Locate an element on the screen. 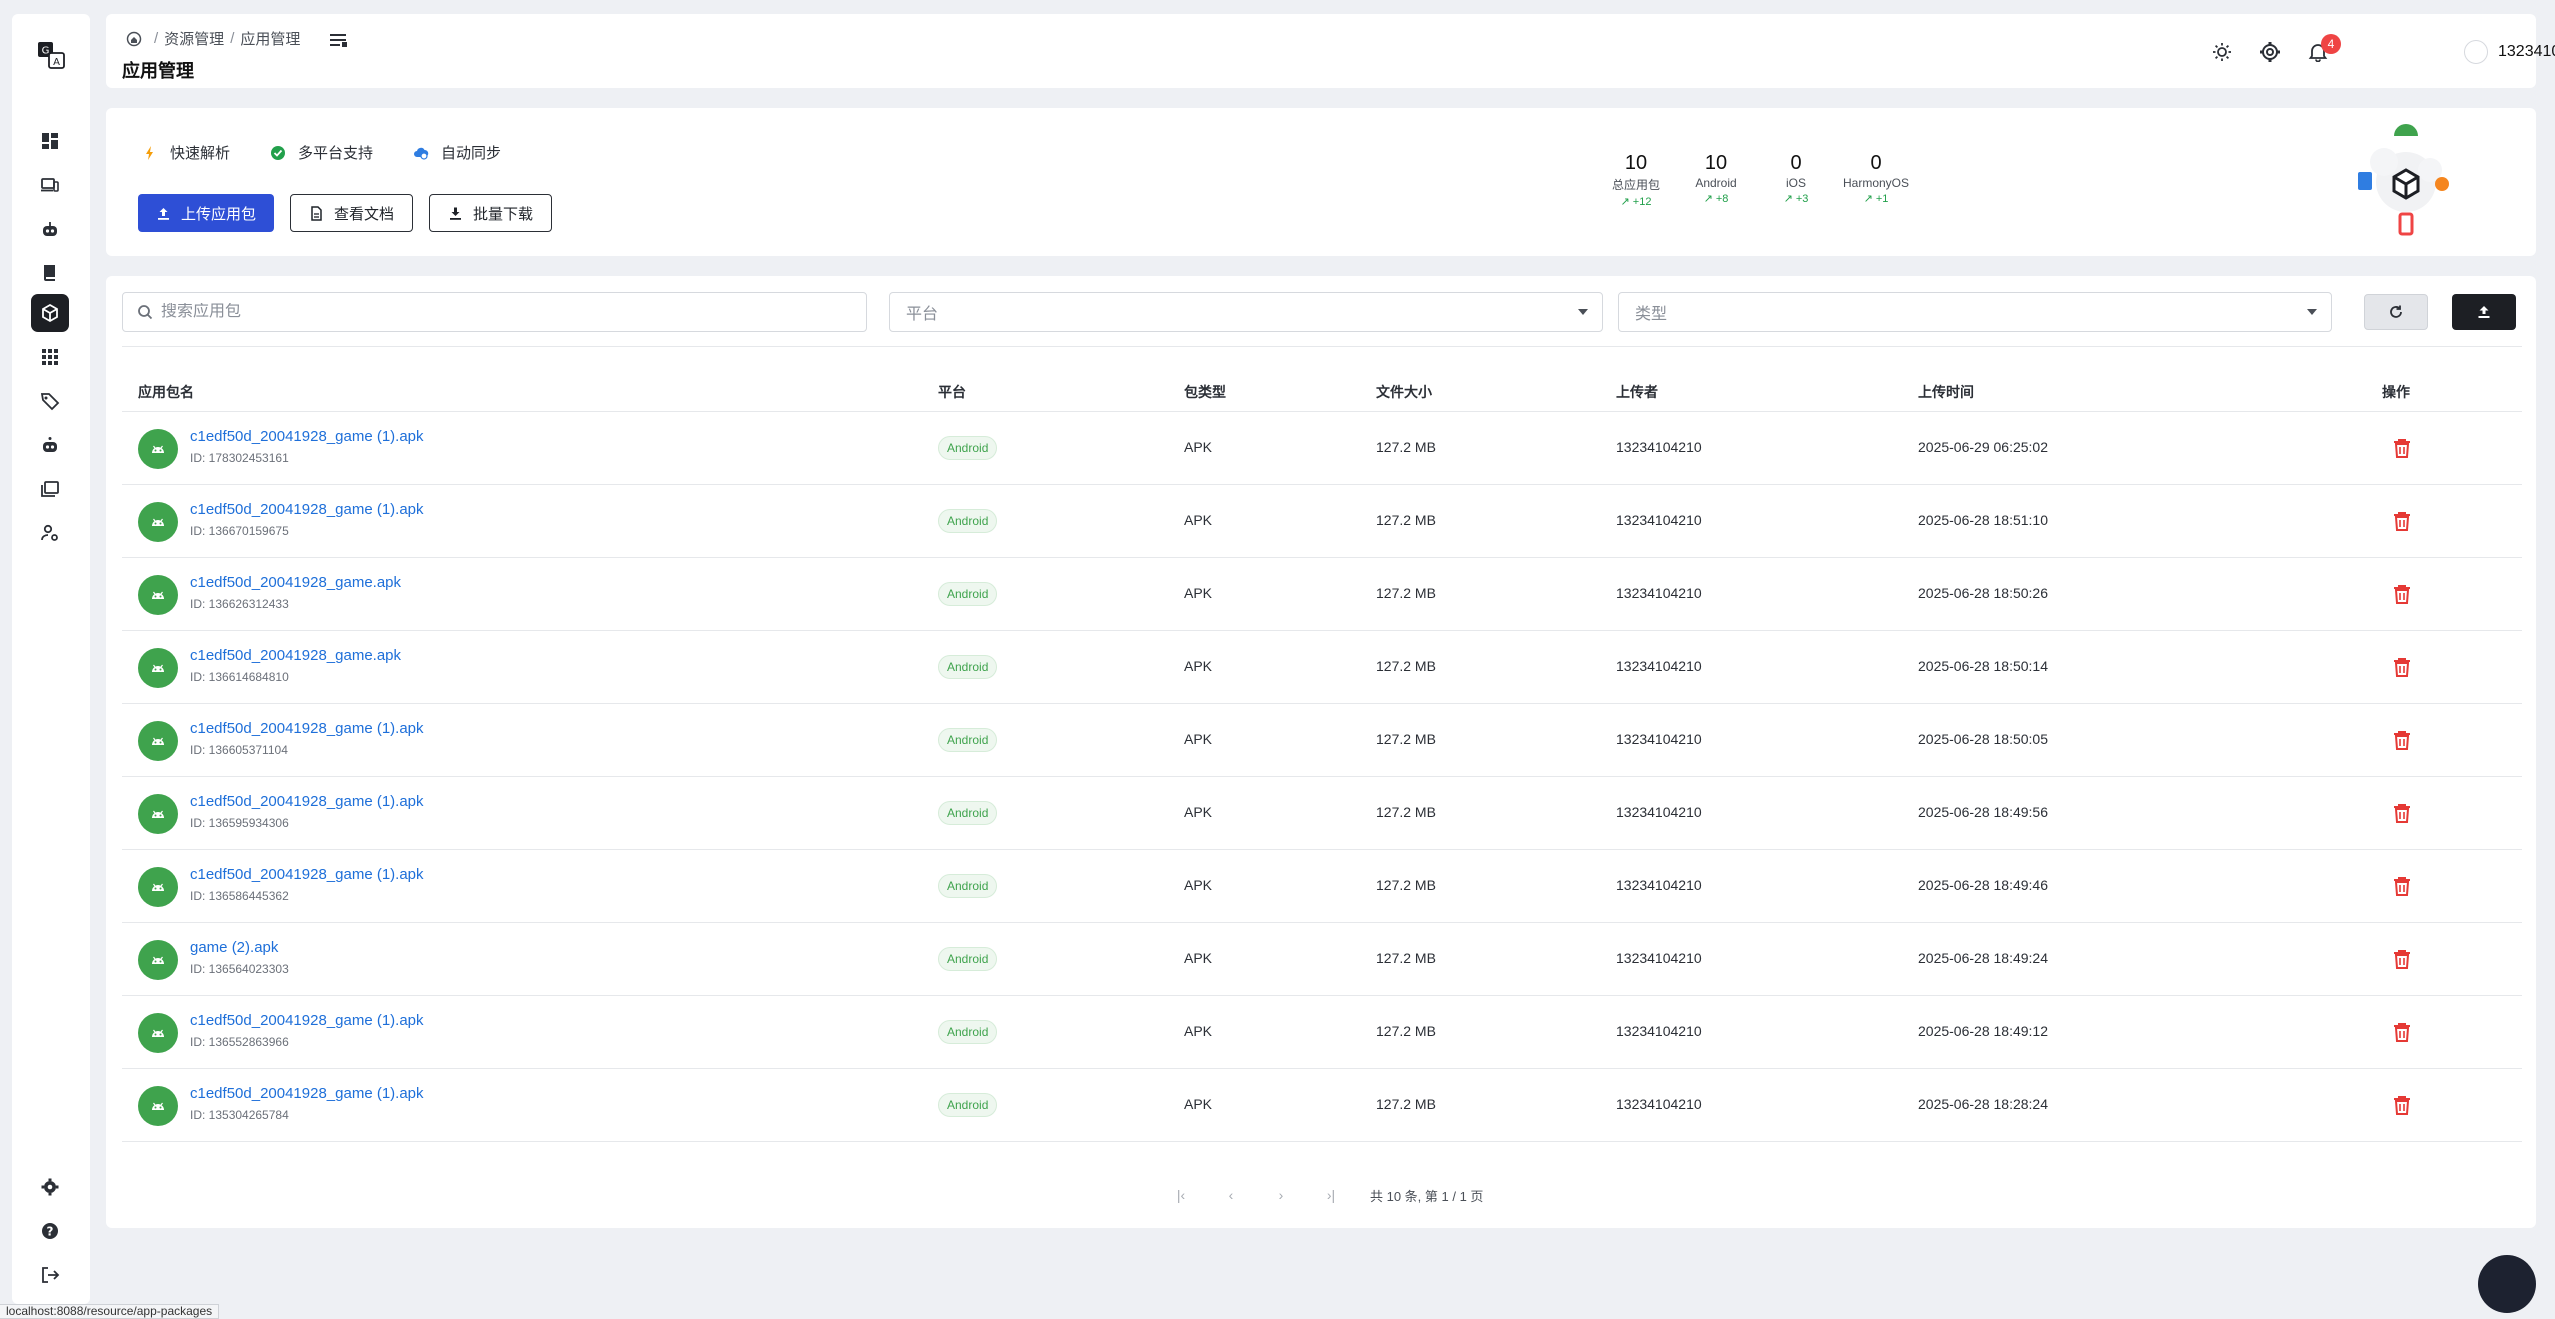  check-circle-icon is located at coordinates (278, 152).